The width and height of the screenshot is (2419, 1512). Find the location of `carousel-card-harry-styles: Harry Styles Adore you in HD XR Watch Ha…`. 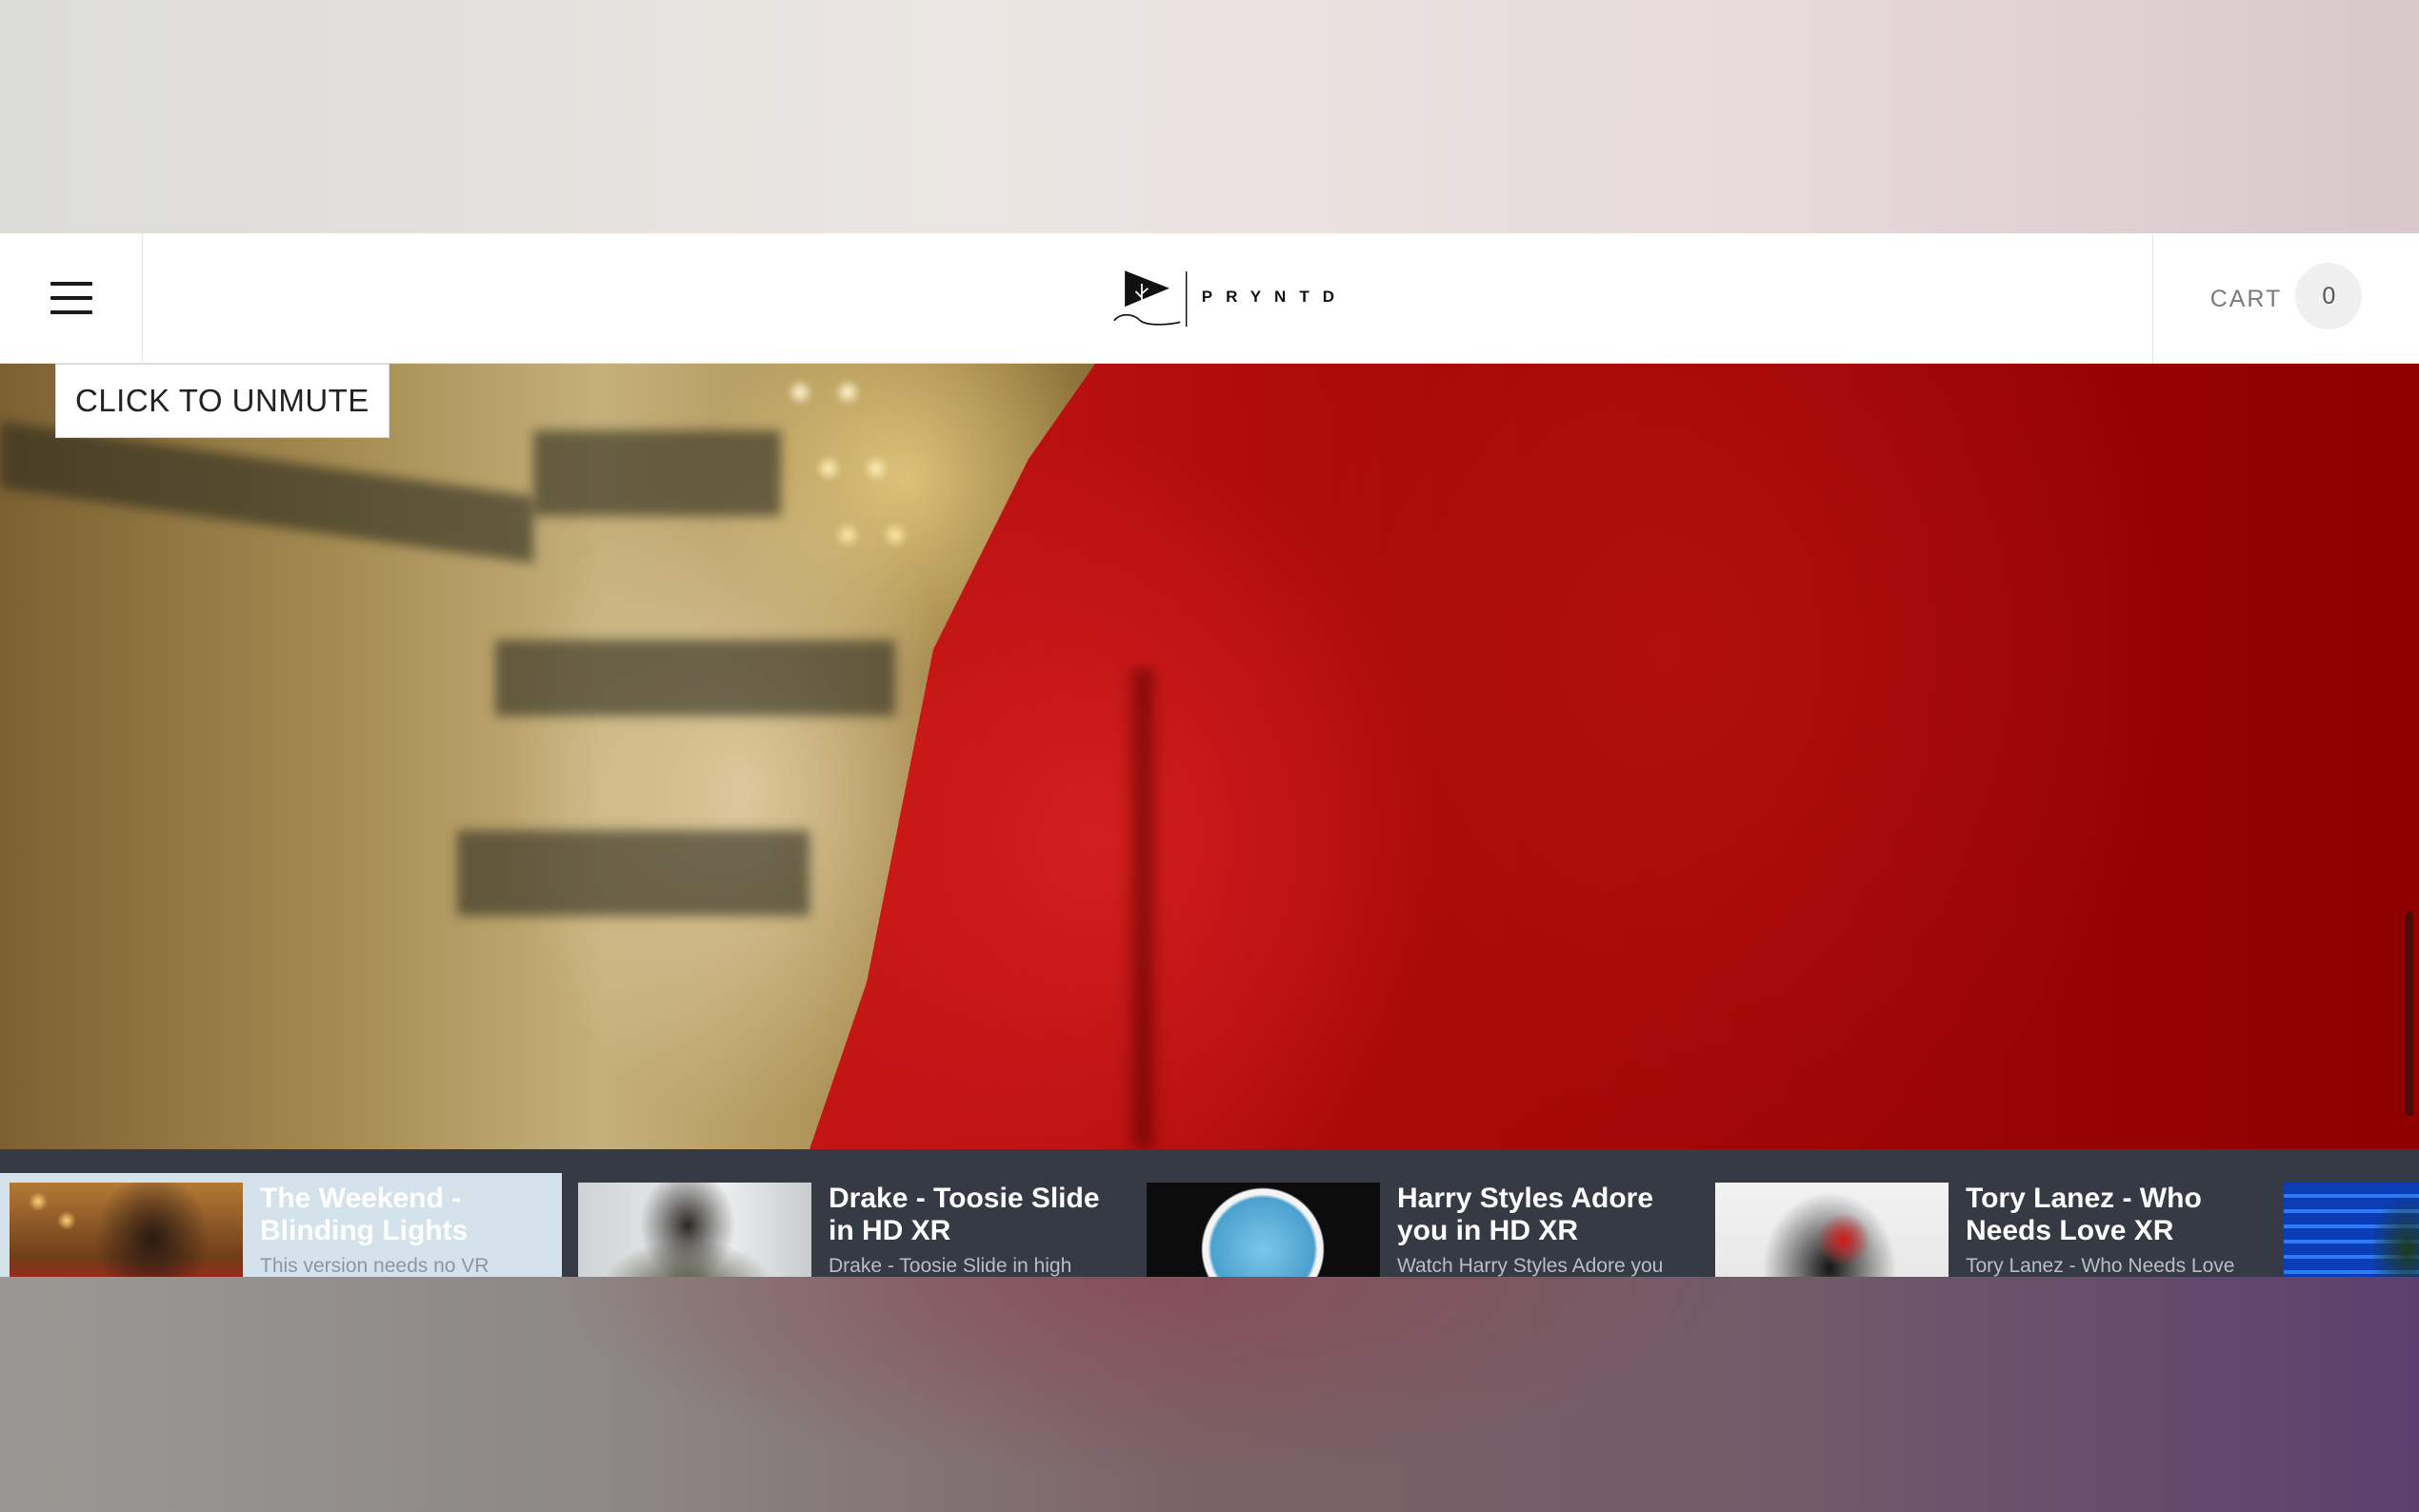

carousel-card-harry-styles: Harry Styles Adore you in HD XR Watch Ha… is located at coordinates (1418, 1225).